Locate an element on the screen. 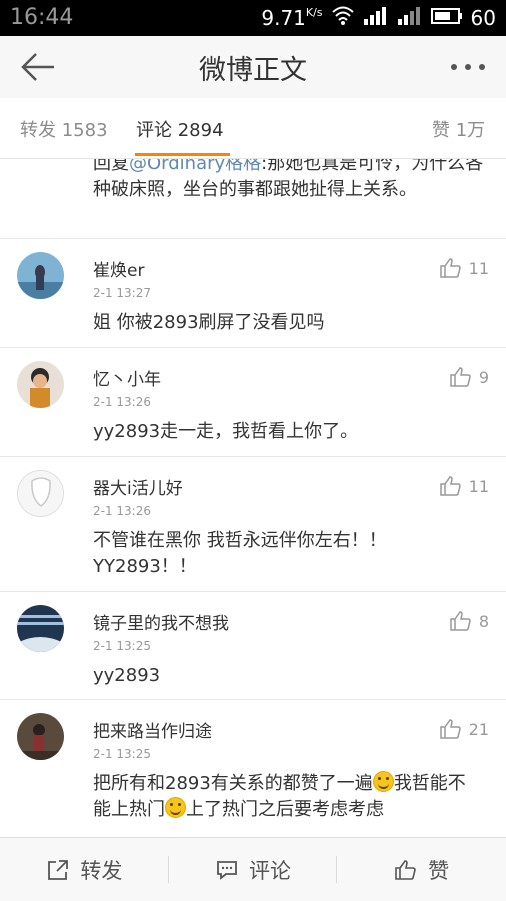 The width and height of the screenshot is (506, 901). tab-like: 赞 1万 is located at coordinates (458, 129).